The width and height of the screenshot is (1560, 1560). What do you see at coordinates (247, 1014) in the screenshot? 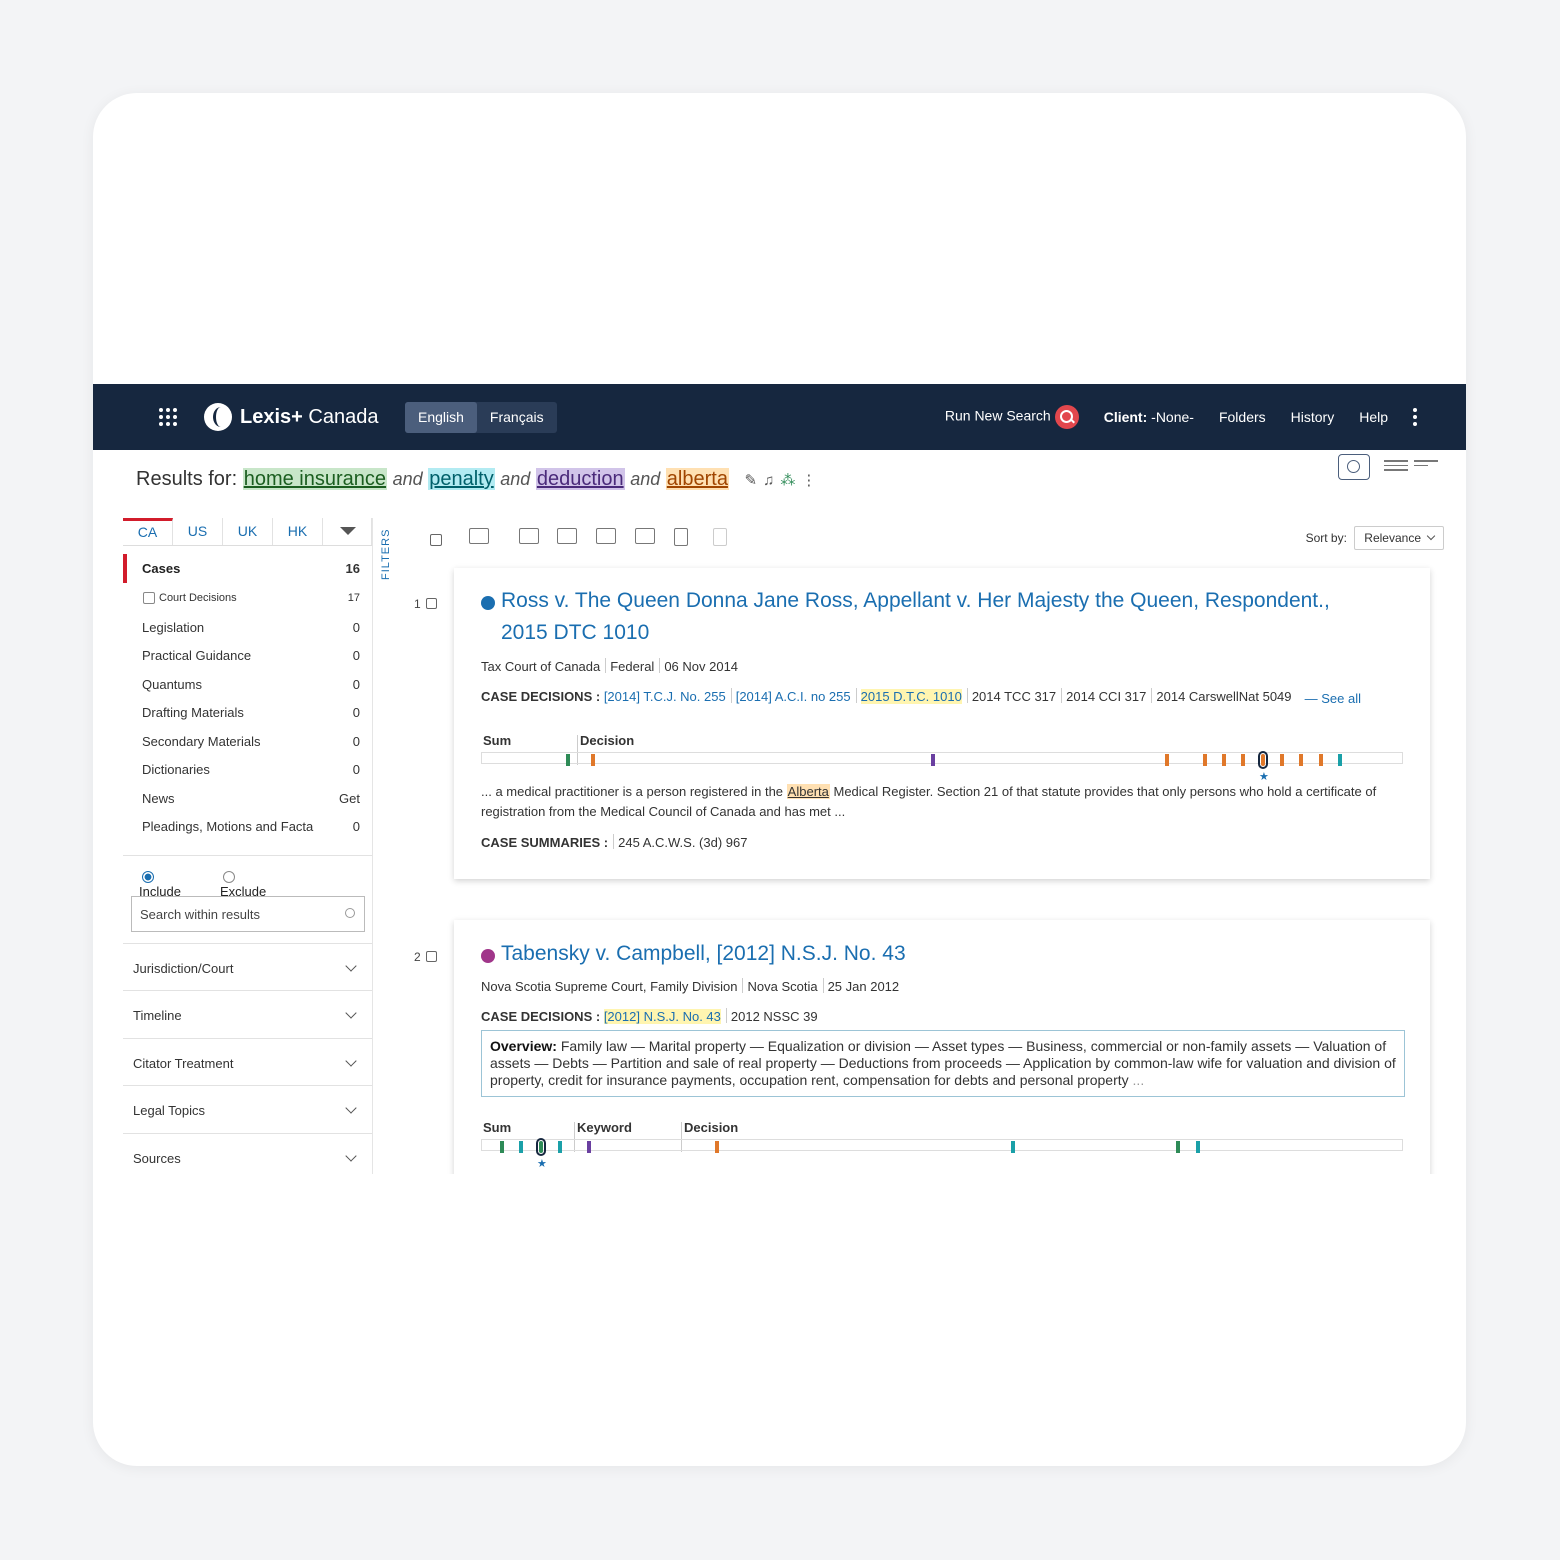
I see `facet-timeline: Timeline` at bounding box center [247, 1014].